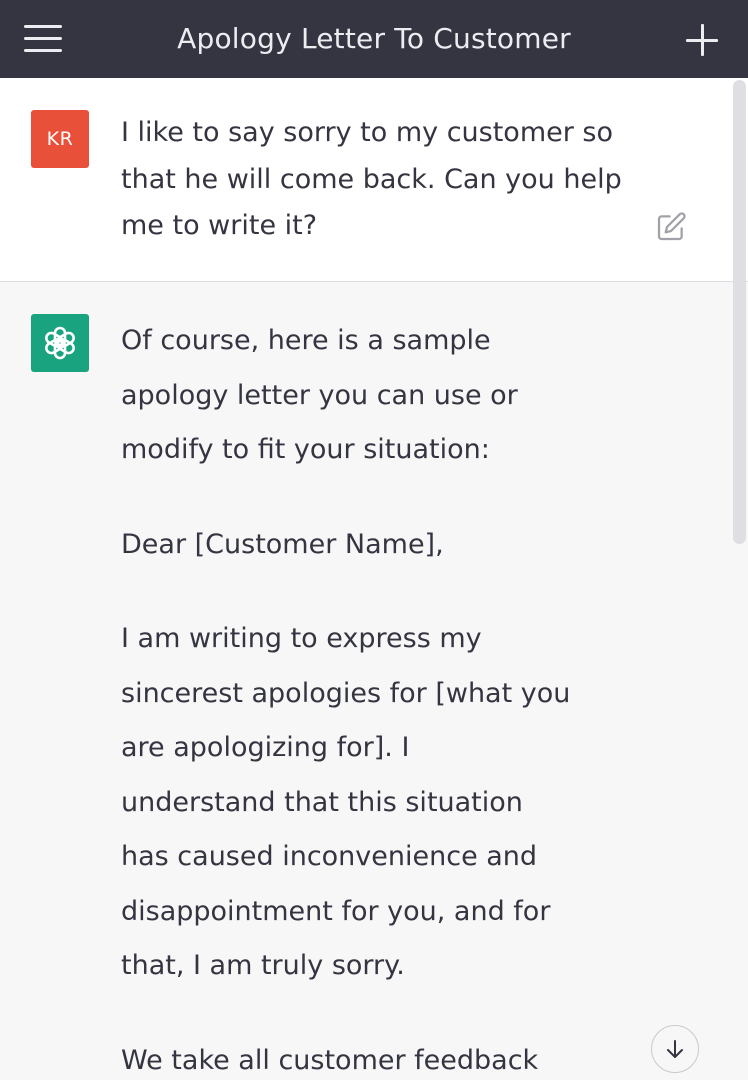 This screenshot has height=1080, width=748. I want to click on user-avatar: KR, so click(60, 139).